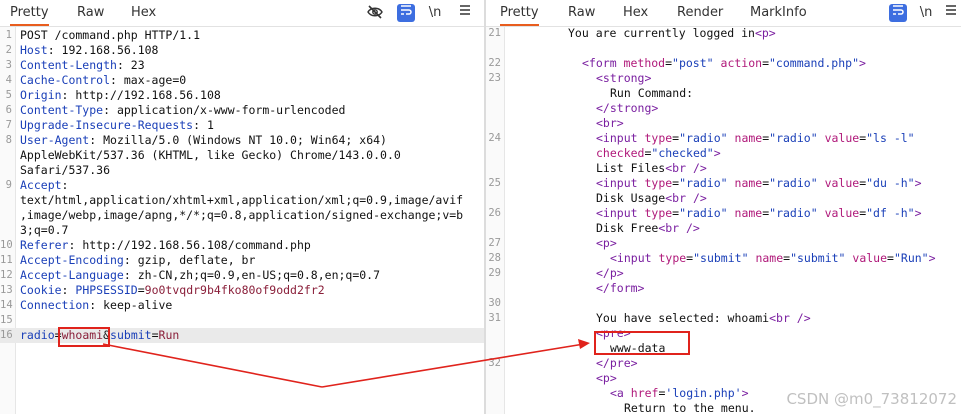 Image resolution: width=961 pixels, height=414 pixels. I want to click on annotation-arrow, so click(346, 363).